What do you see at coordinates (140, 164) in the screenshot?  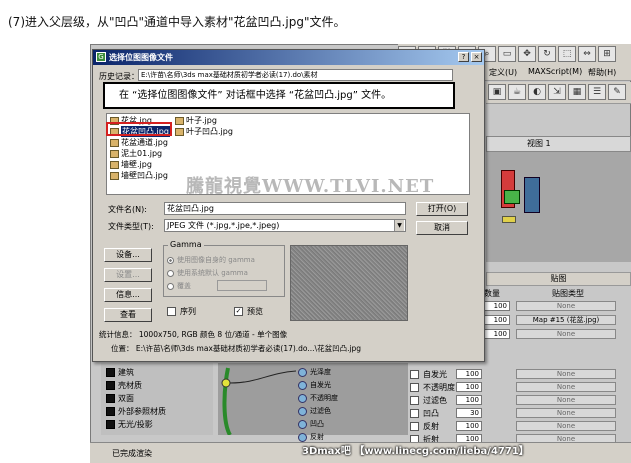 I see `file-item: 墙壁.jpg` at bounding box center [140, 164].